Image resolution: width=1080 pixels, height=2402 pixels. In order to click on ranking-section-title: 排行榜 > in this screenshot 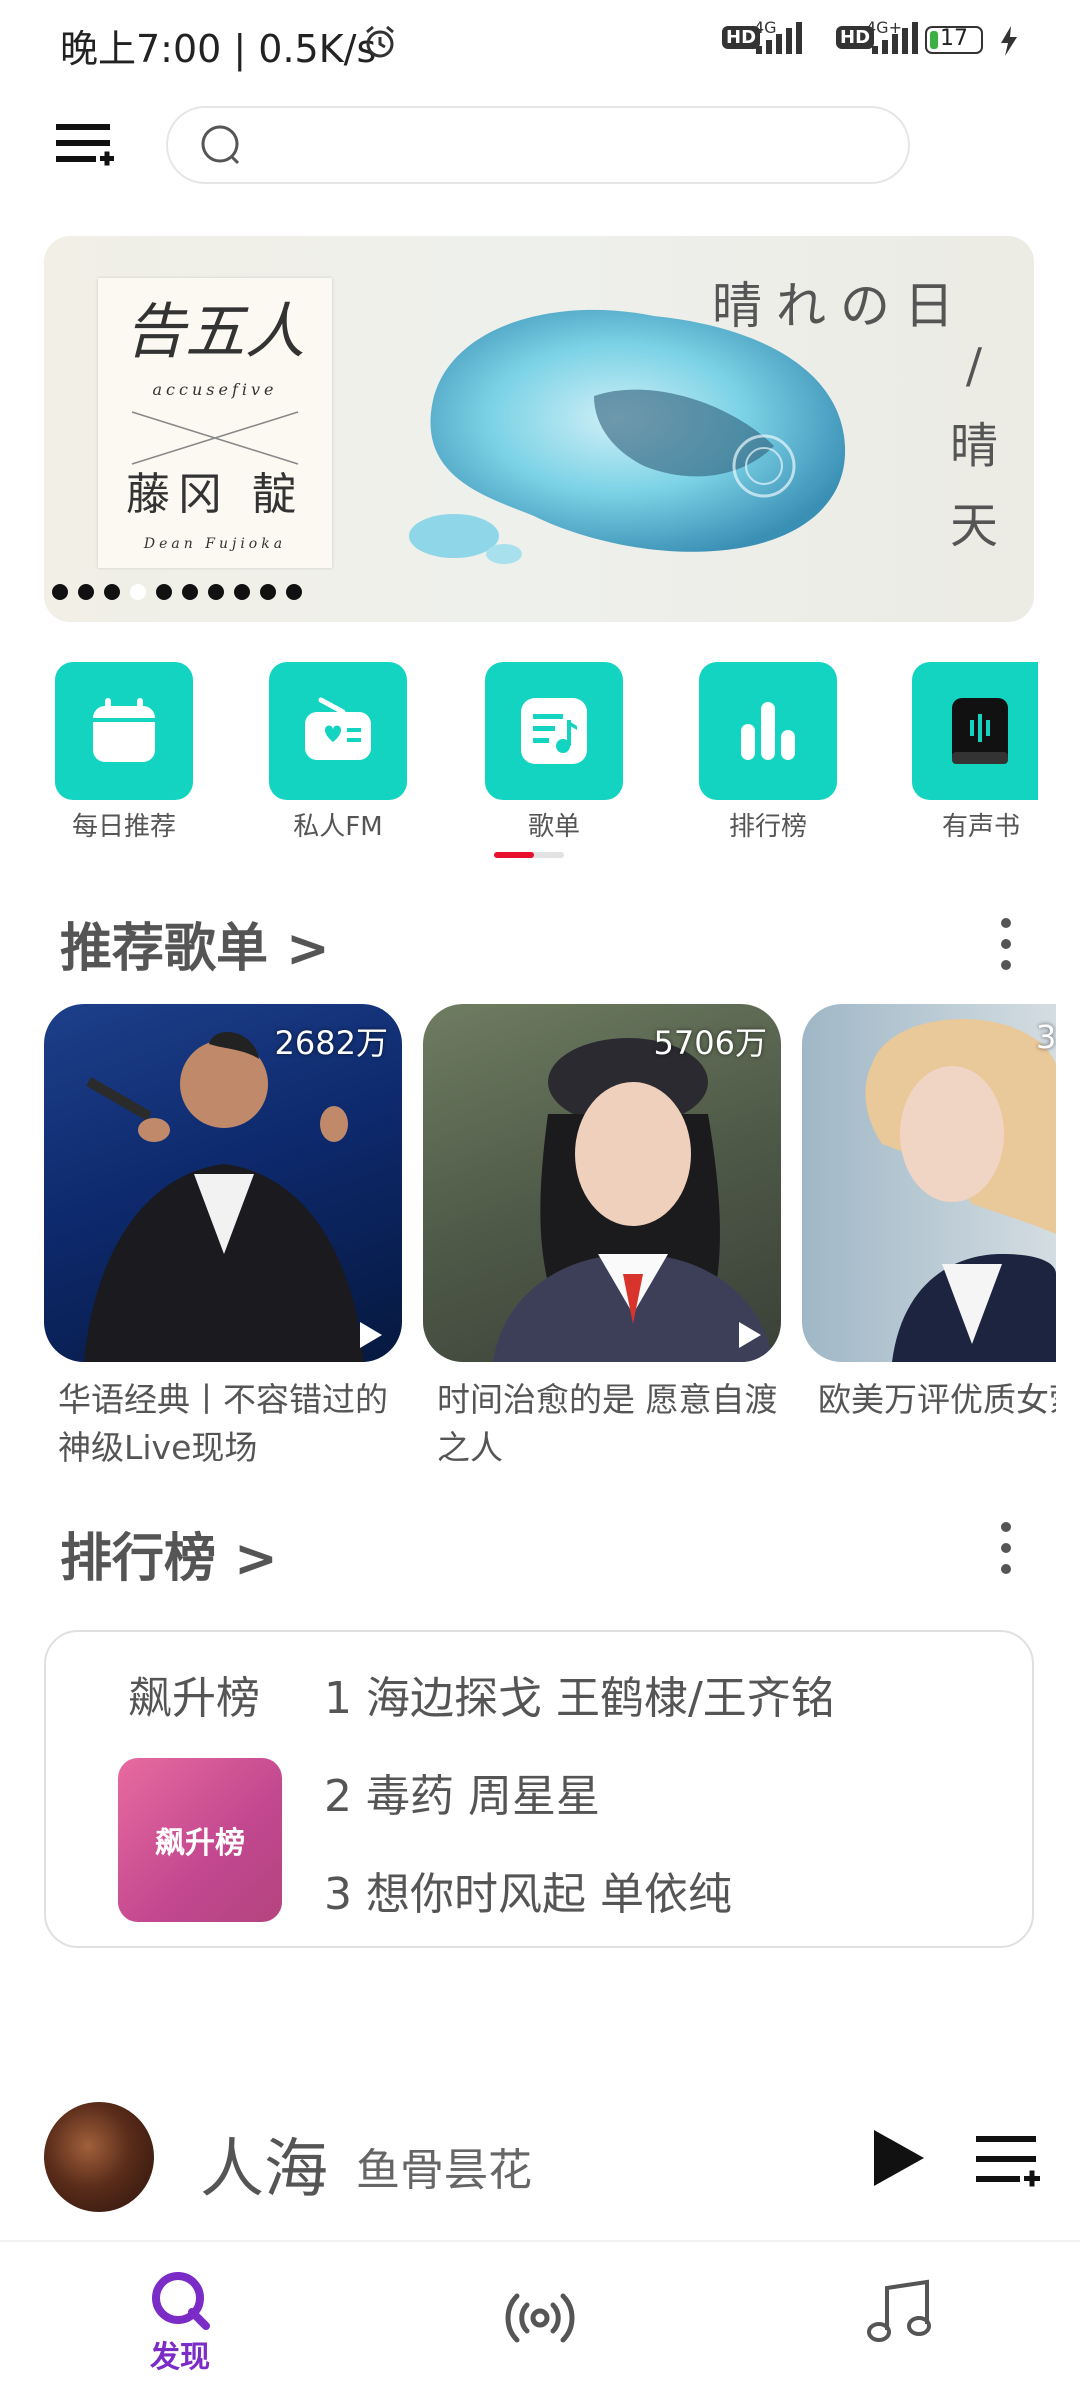, I will do `click(169, 1553)`.